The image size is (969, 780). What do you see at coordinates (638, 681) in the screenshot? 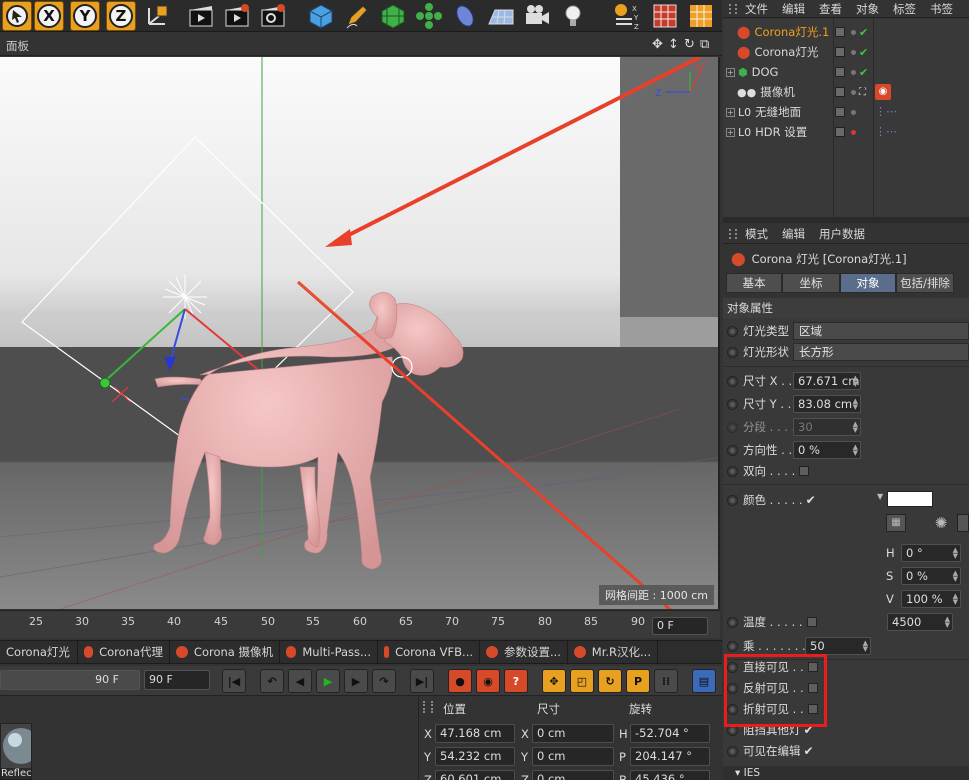
I see `key-parameter-icon: P` at bounding box center [638, 681].